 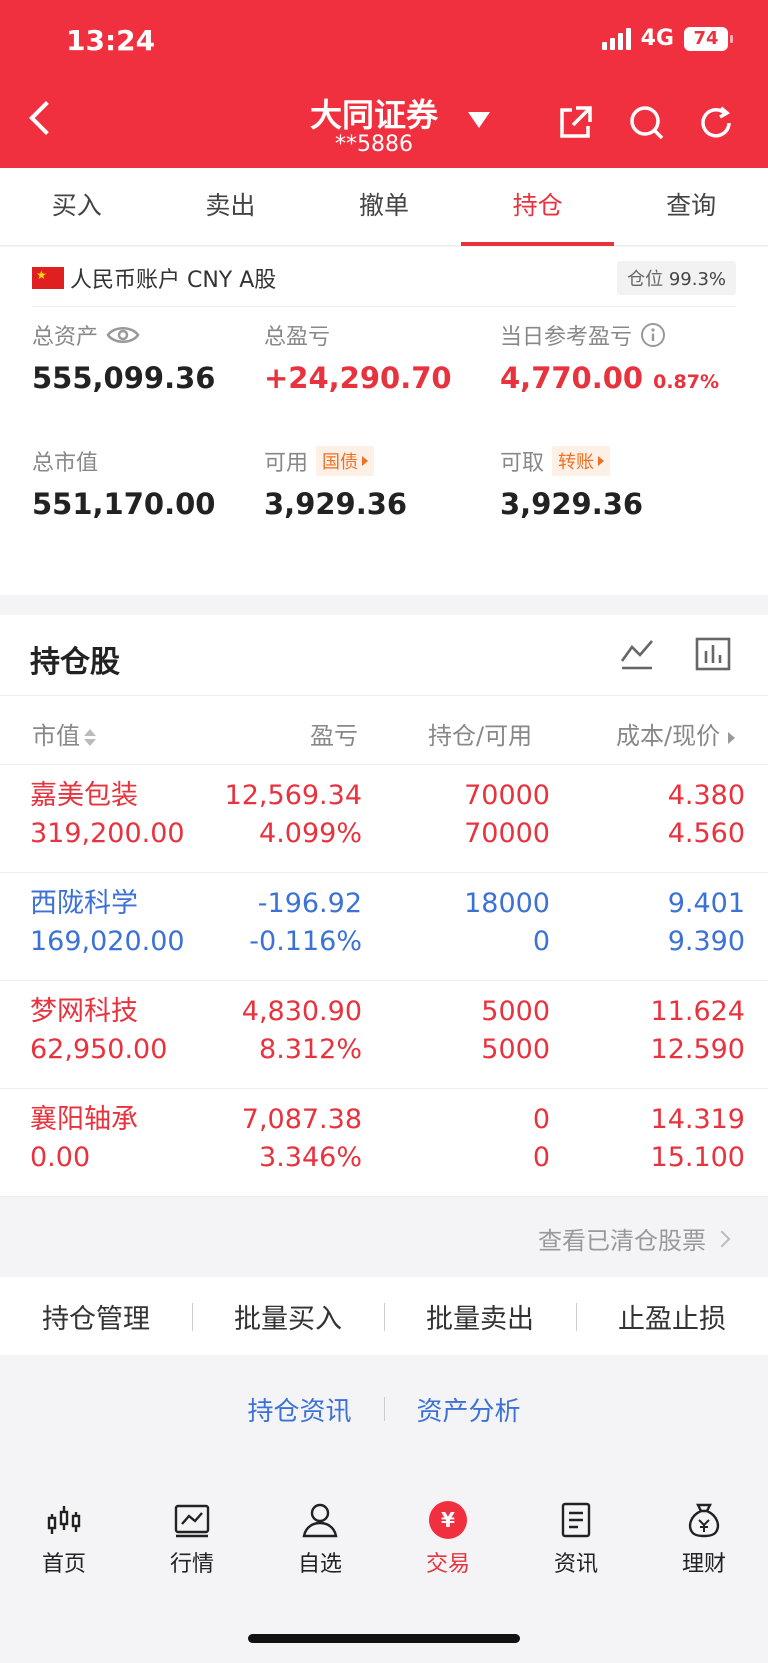 What do you see at coordinates (716, 123) in the screenshot?
I see `refresh-icon` at bounding box center [716, 123].